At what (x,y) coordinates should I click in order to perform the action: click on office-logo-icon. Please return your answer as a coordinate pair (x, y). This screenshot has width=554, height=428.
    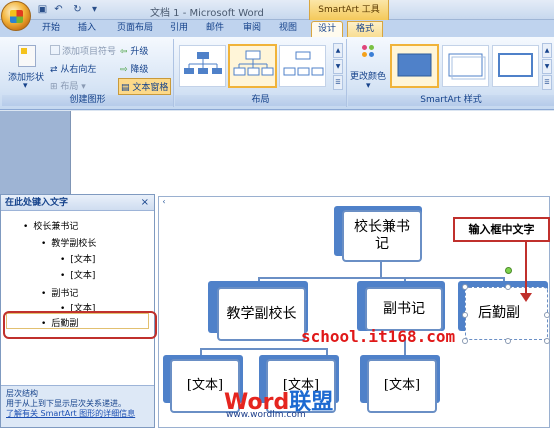
    Looking at the image, I should click on (16, 16).